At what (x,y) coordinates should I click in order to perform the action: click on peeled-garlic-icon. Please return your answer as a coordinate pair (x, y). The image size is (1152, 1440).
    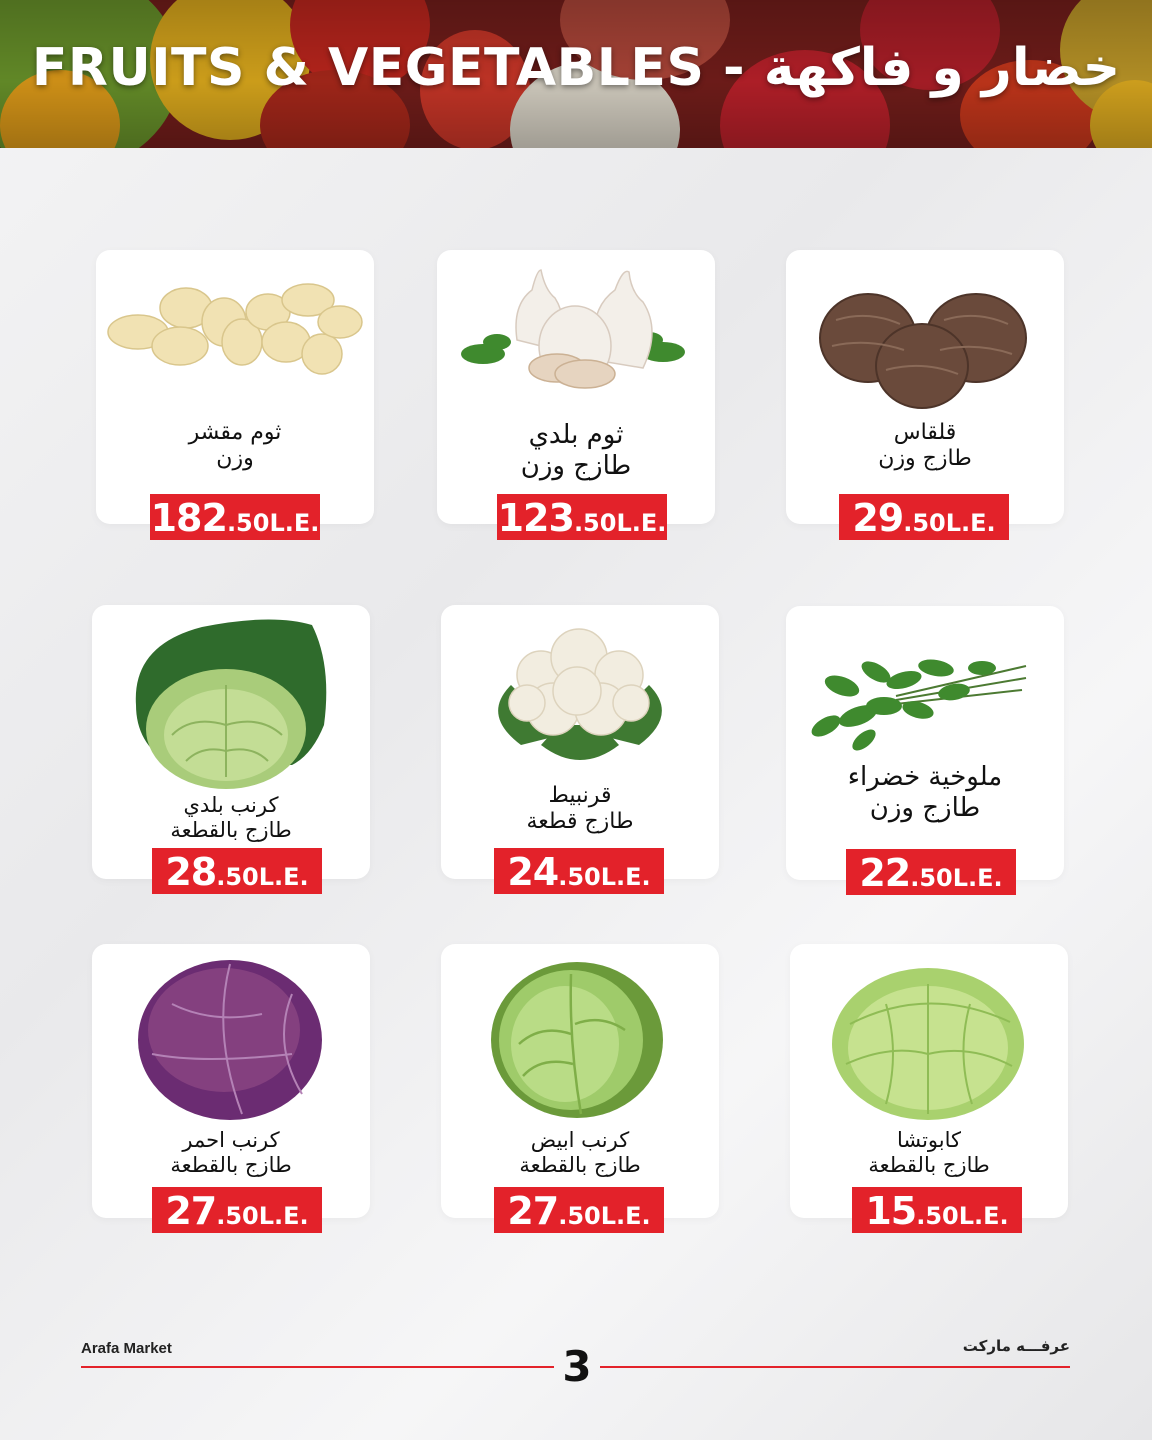
    Looking at the image, I should click on (235, 329).